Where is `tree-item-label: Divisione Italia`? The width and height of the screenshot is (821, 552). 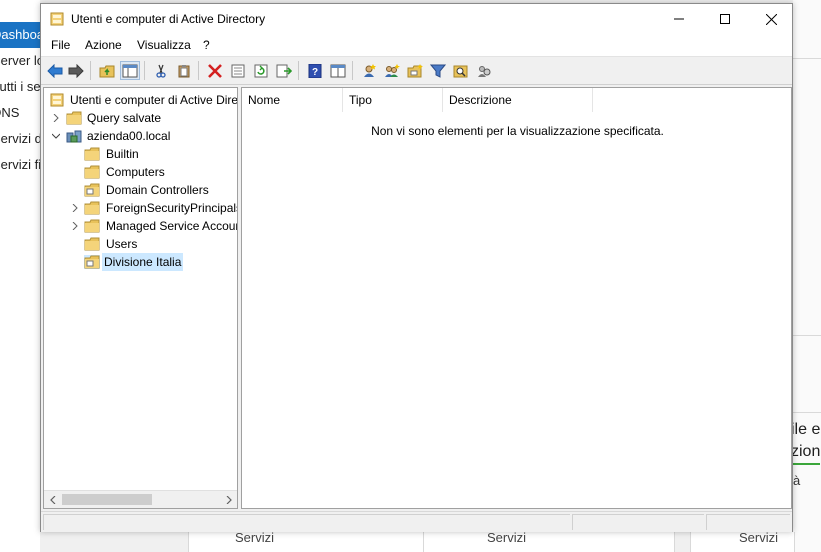
tree-item-label: Divisione Italia is located at coordinates (143, 262).